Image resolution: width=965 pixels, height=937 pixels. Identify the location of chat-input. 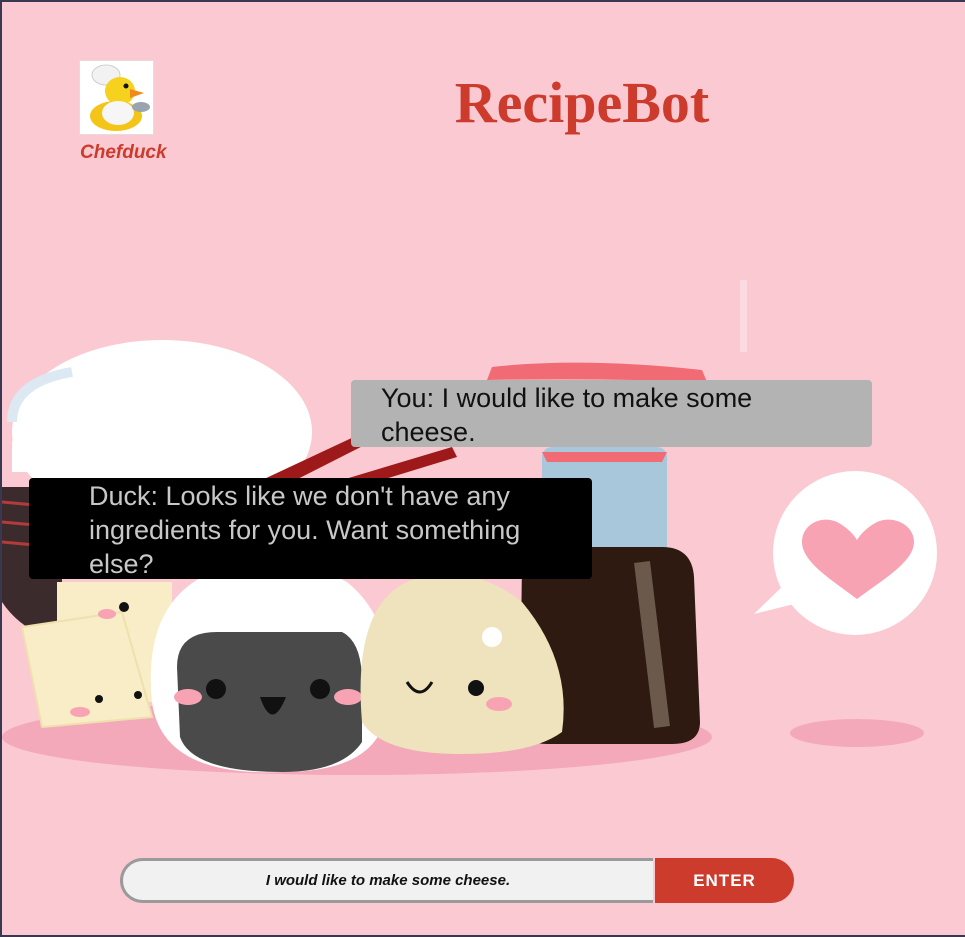
(388, 880).